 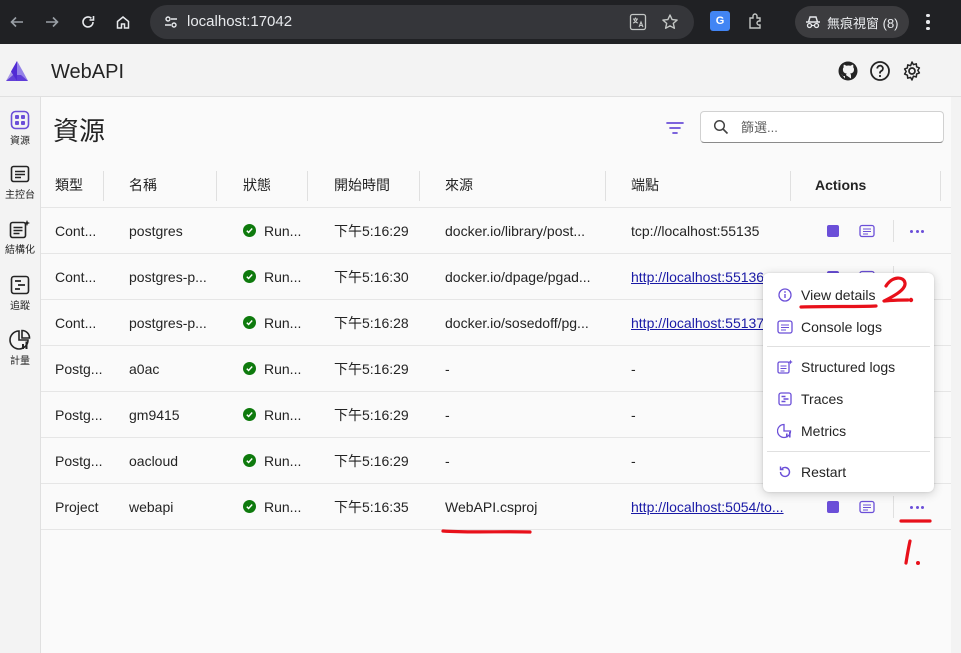 What do you see at coordinates (480, 70) in the screenshot?
I see `app-header: WebAPI` at bounding box center [480, 70].